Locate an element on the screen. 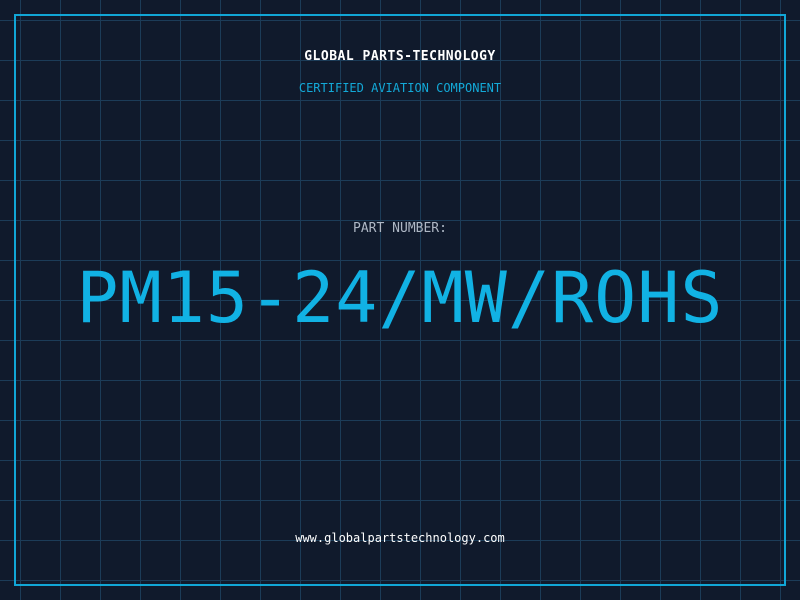  part-number-value: PM15-24/MW/ROHS is located at coordinates (400, 298).